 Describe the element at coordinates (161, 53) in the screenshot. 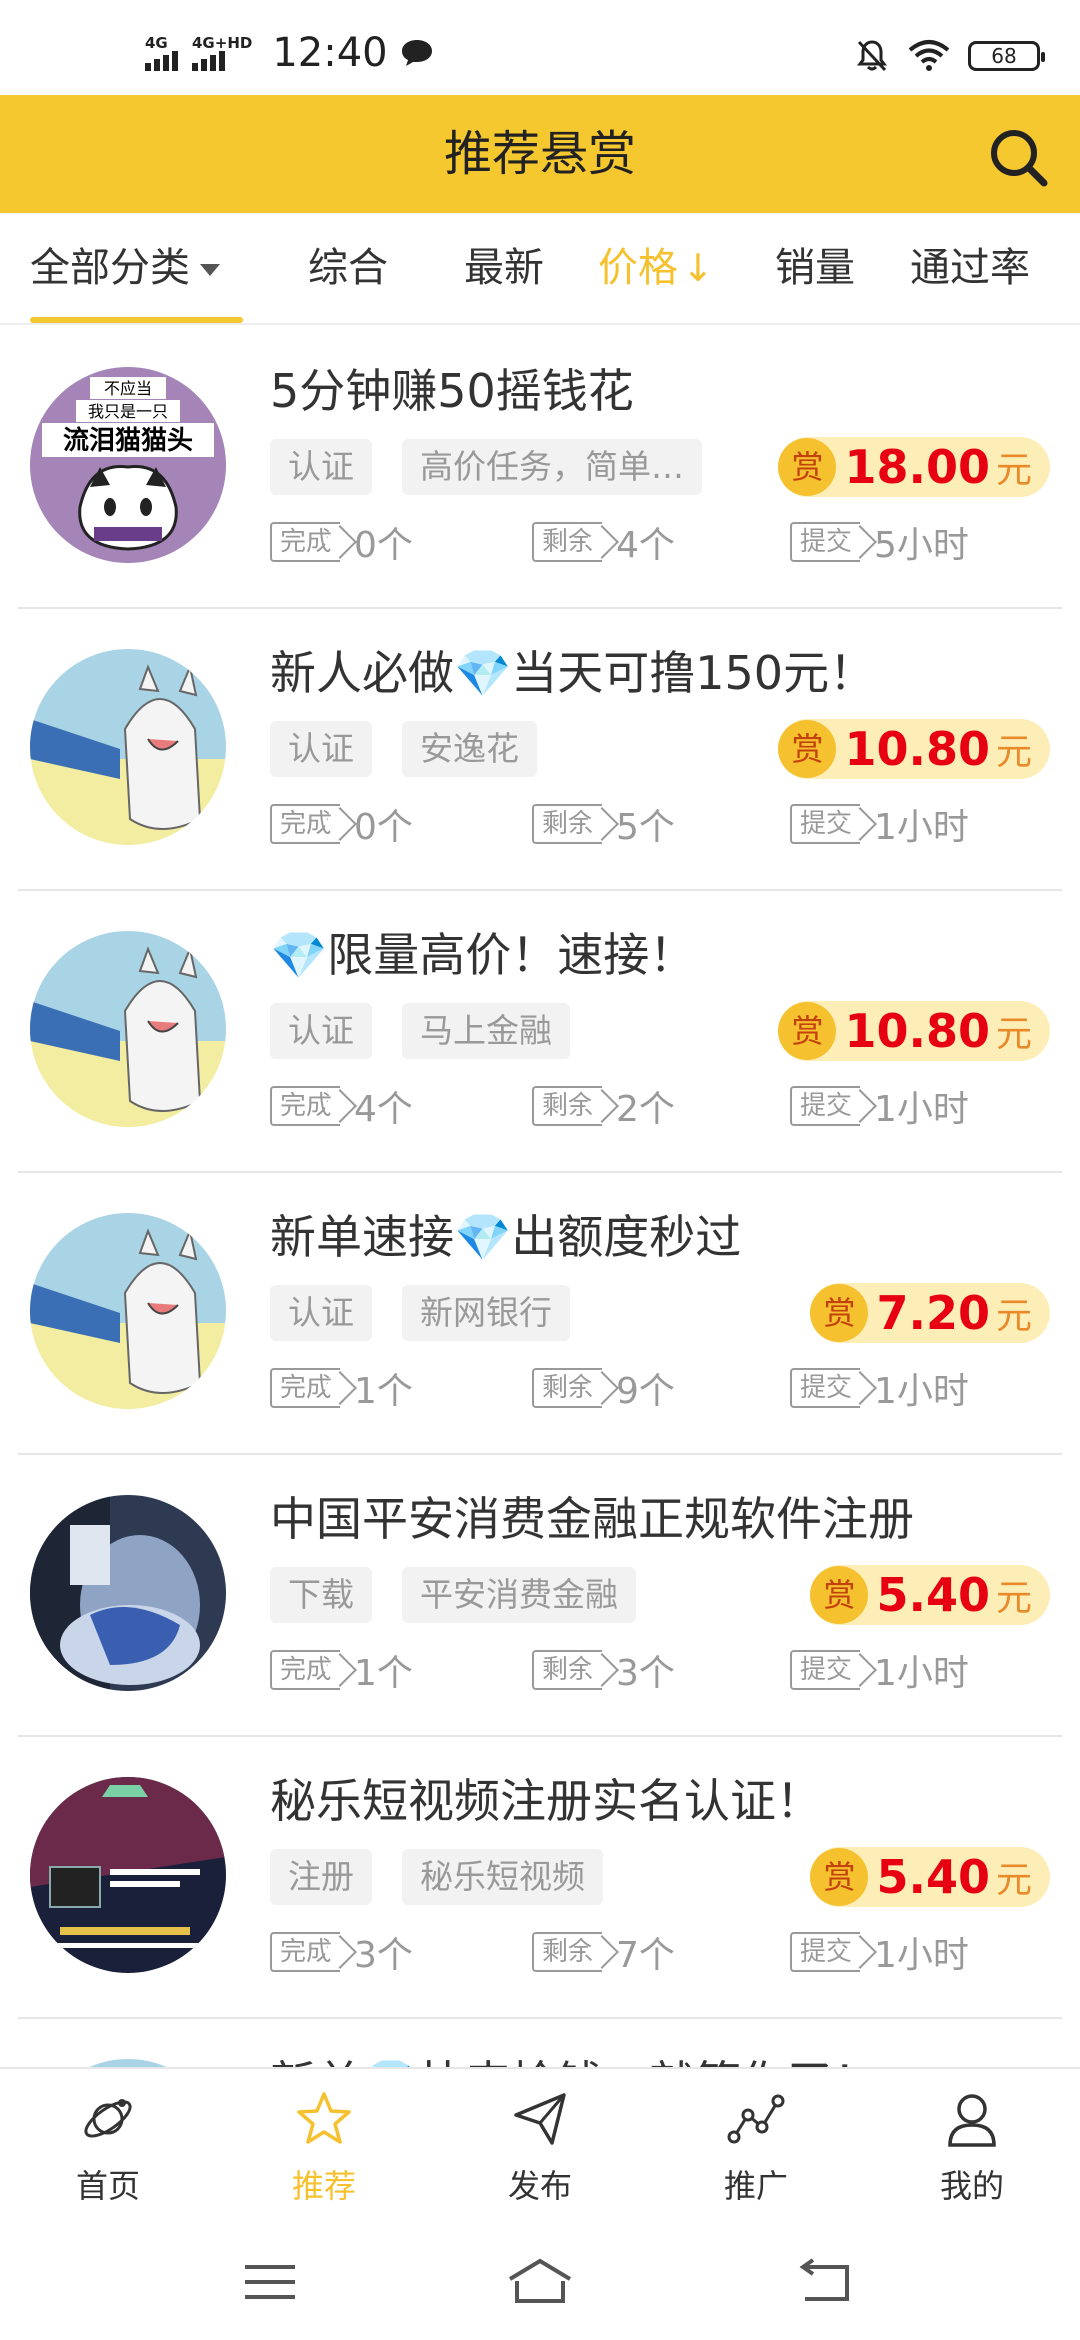

I see `signal-icon: 4G` at that location.